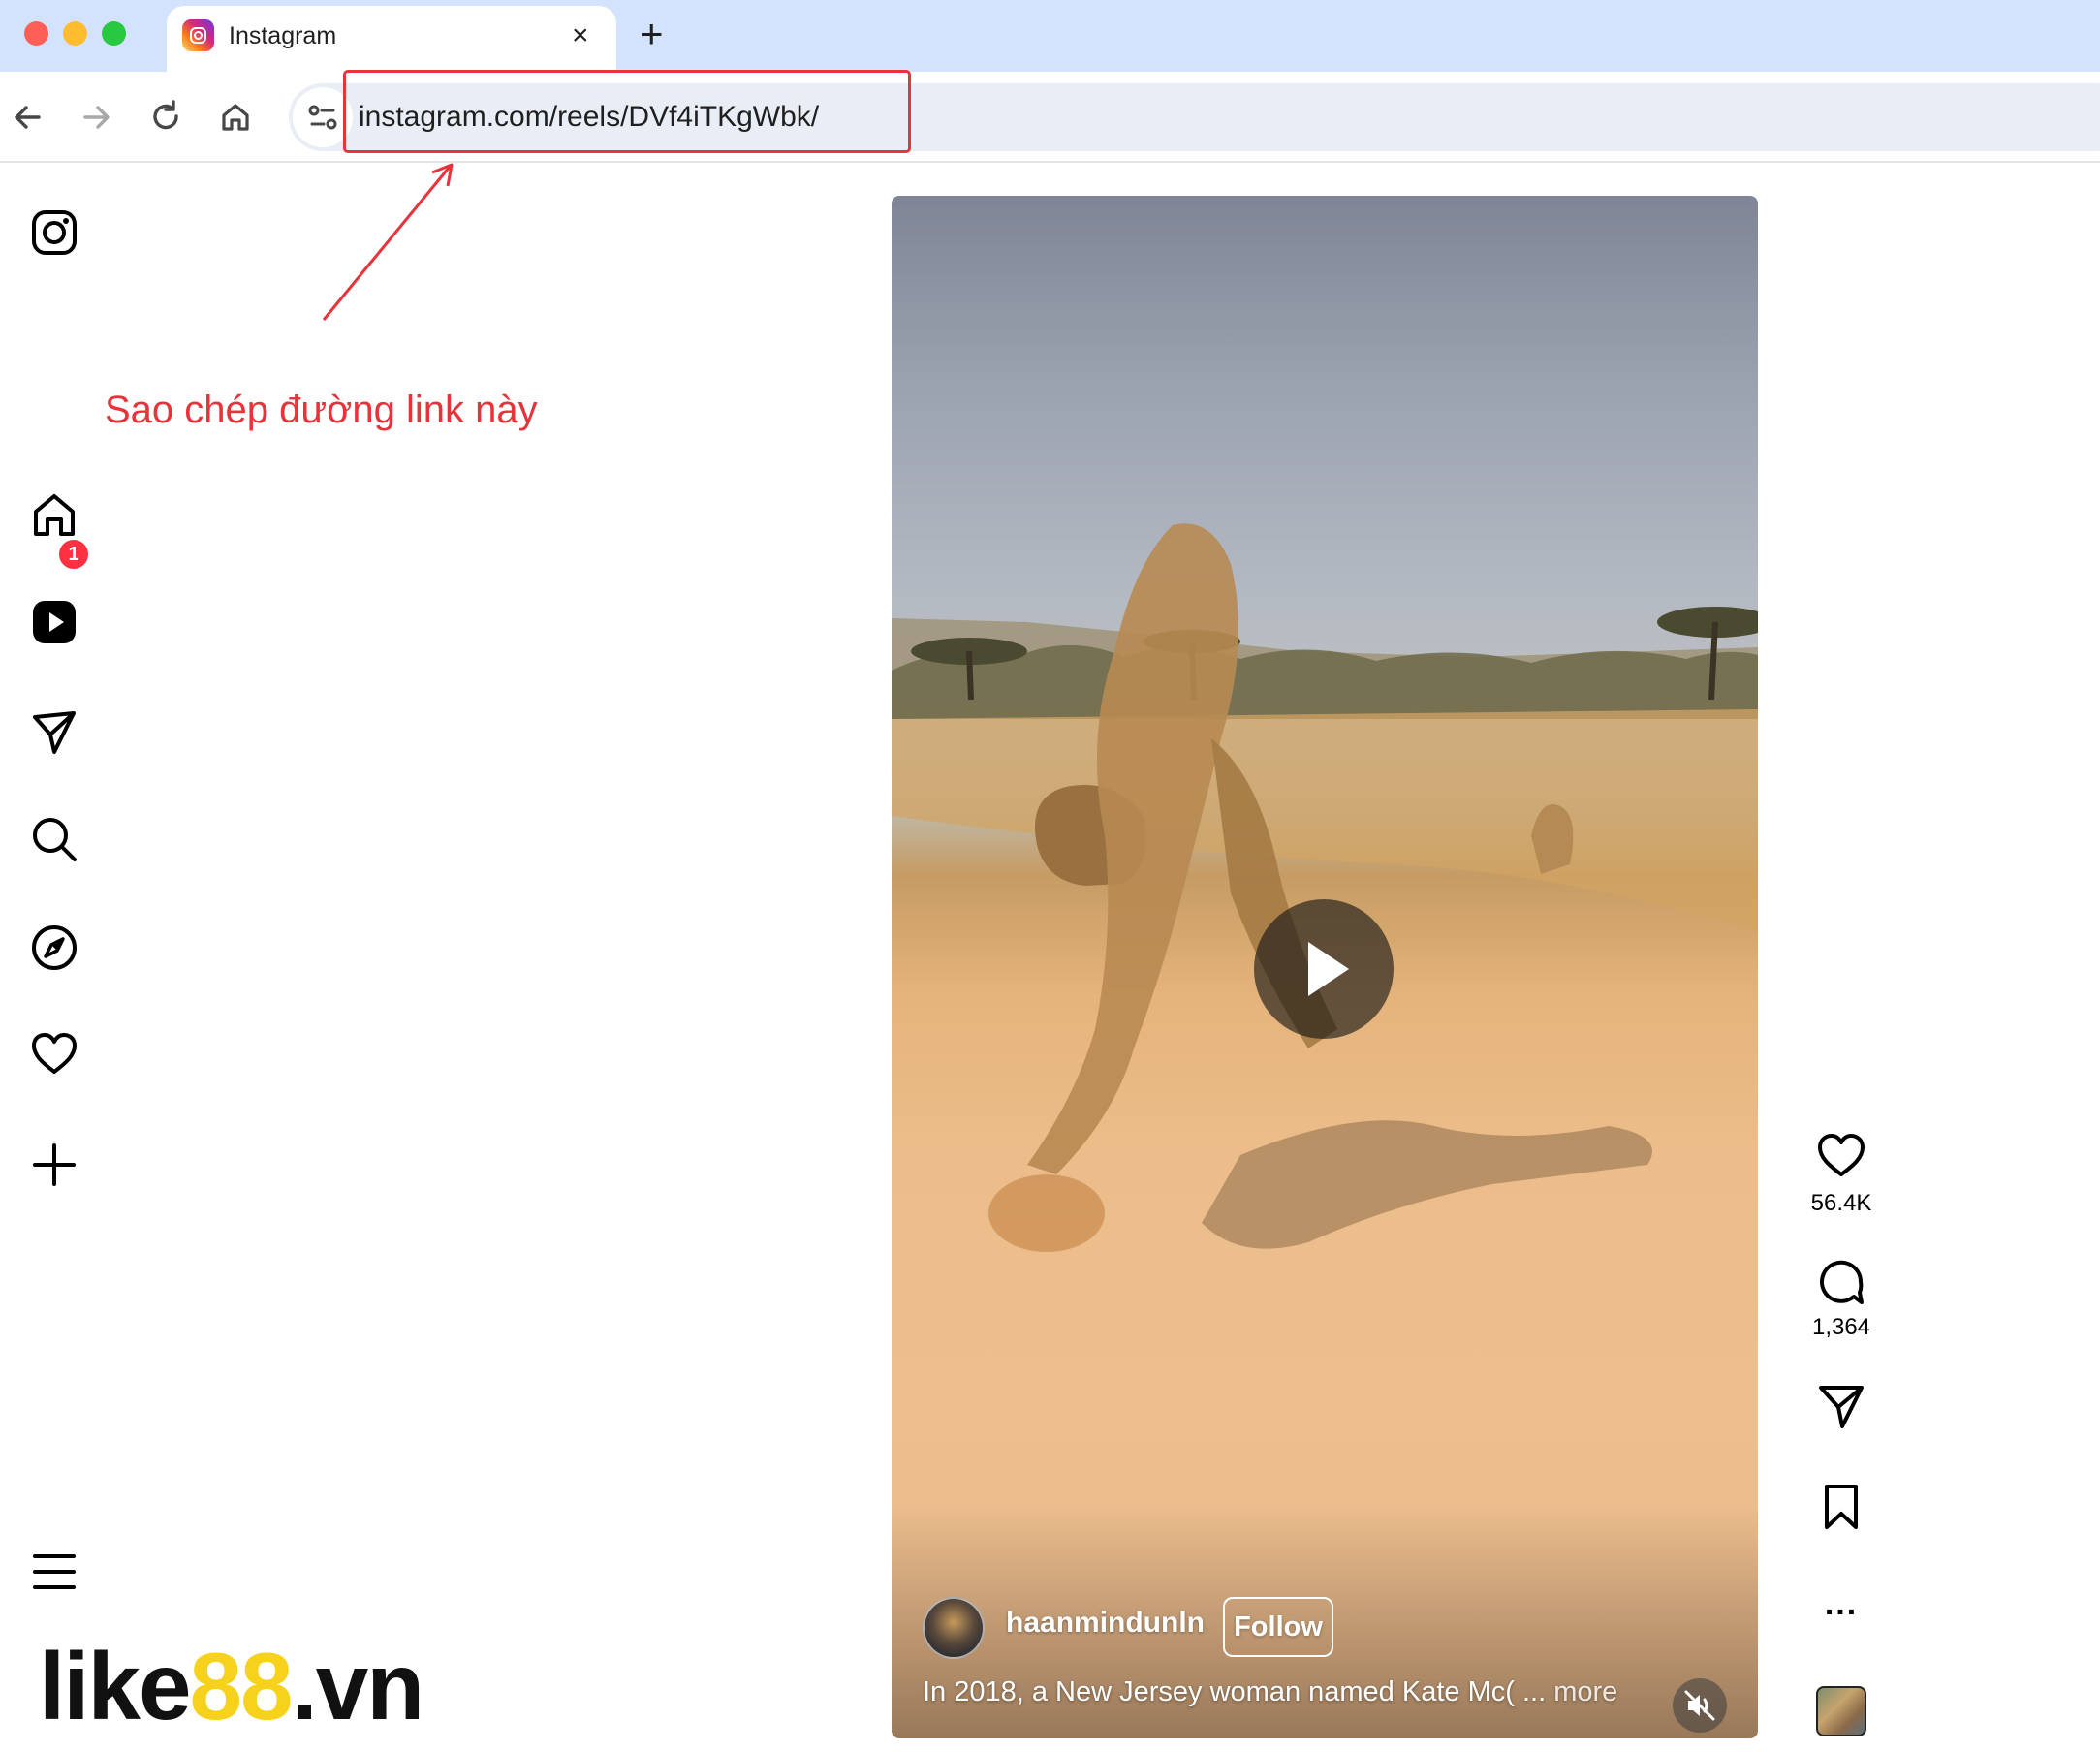 The height and width of the screenshot is (1752, 2100). What do you see at coordinates (73, 554) in the screenshot?
I see `notification-badge: 1` at bounding box center [73, 554].